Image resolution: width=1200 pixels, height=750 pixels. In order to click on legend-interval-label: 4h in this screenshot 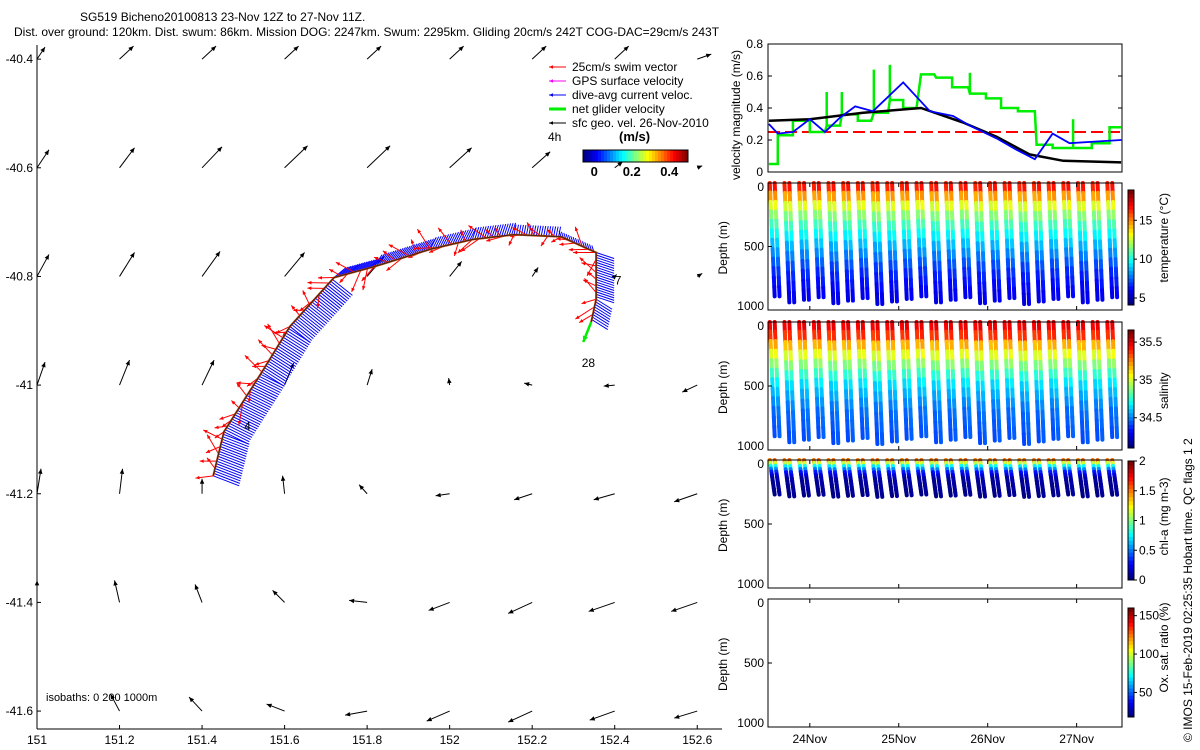, I will do `click(554, 137)`.